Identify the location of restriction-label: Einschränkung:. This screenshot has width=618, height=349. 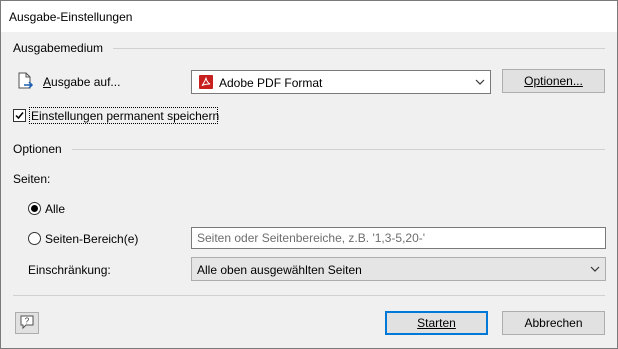
(69, 270).